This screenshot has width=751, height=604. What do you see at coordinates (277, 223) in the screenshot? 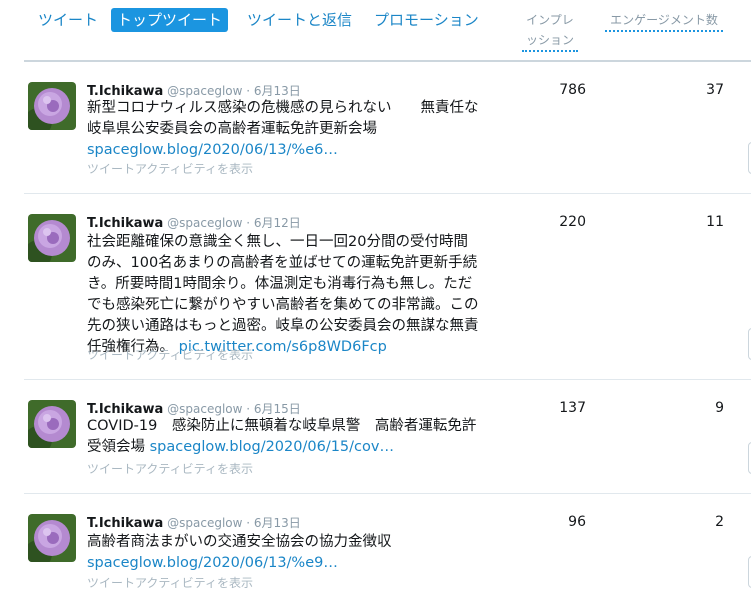
I see `tweet-date: 6月12日` at bounding box center [277, 223].